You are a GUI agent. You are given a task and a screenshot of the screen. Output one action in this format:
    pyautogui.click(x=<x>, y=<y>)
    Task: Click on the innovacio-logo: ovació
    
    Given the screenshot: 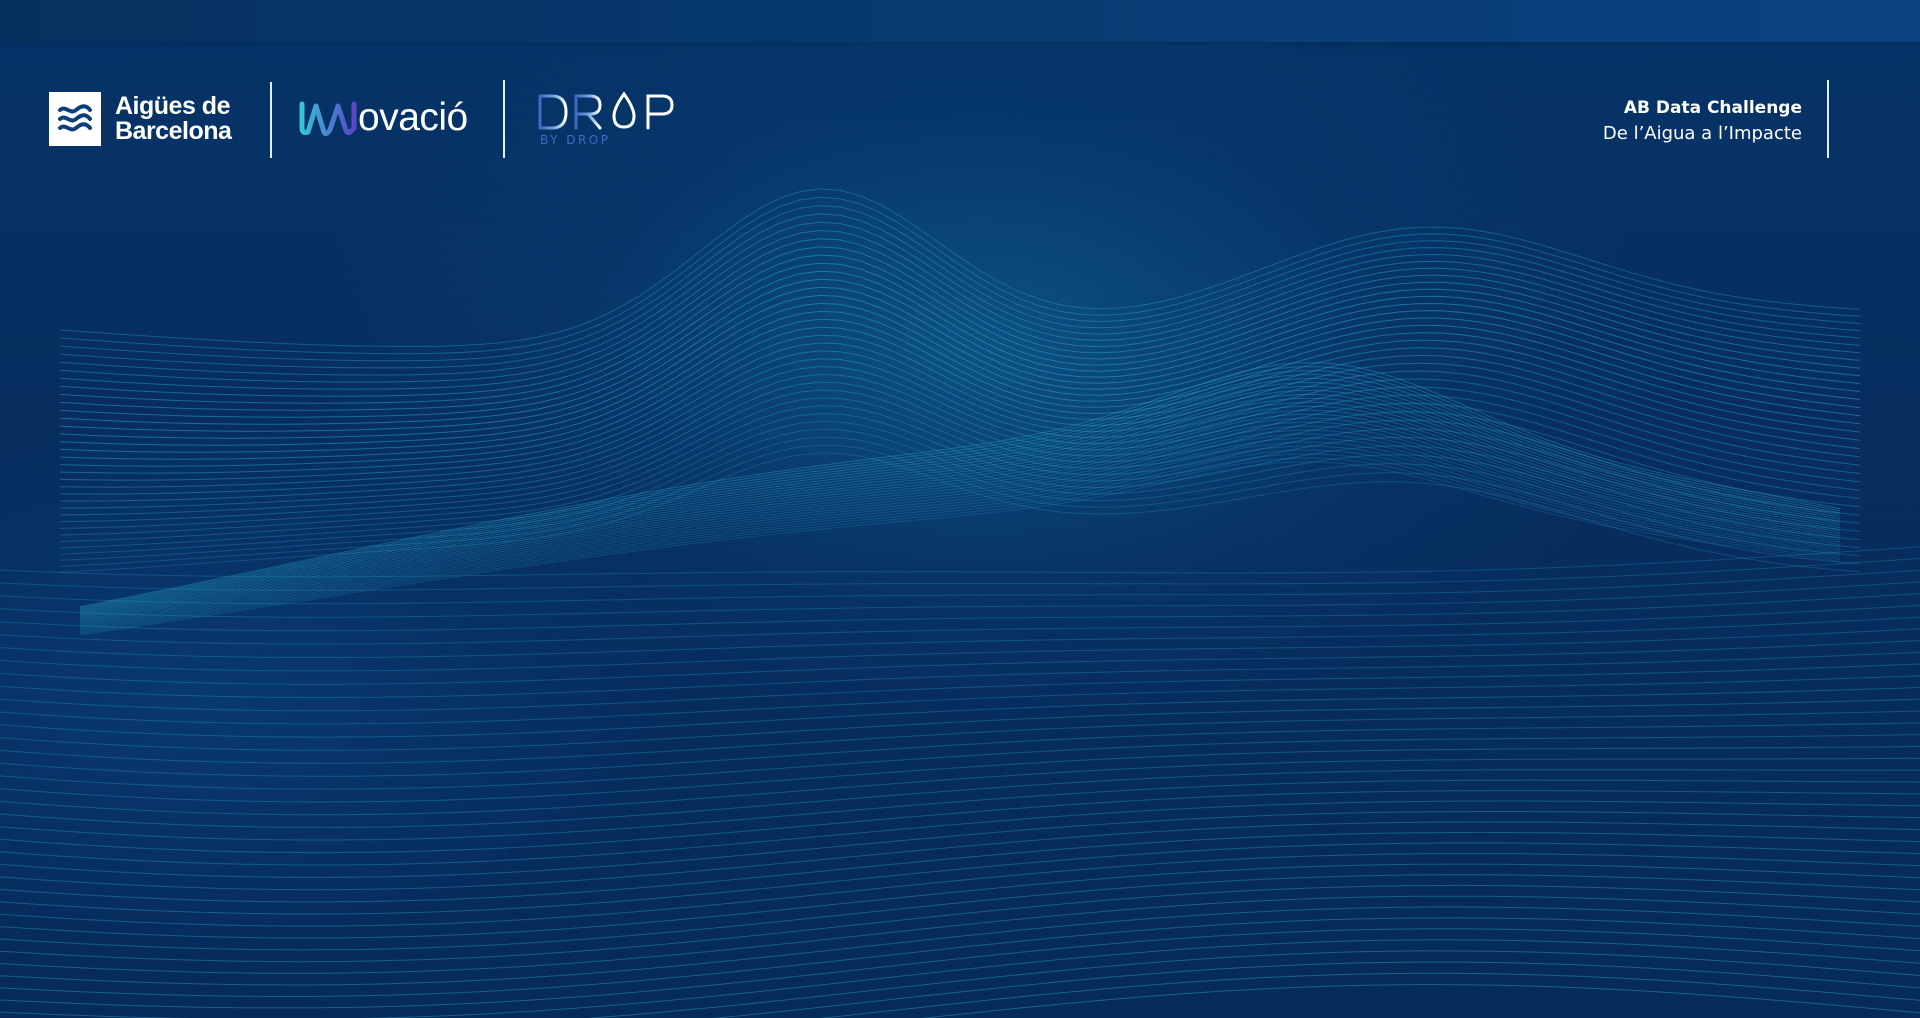 What is the action you would take?
    pyautogui.click(x=383, y=118)
    